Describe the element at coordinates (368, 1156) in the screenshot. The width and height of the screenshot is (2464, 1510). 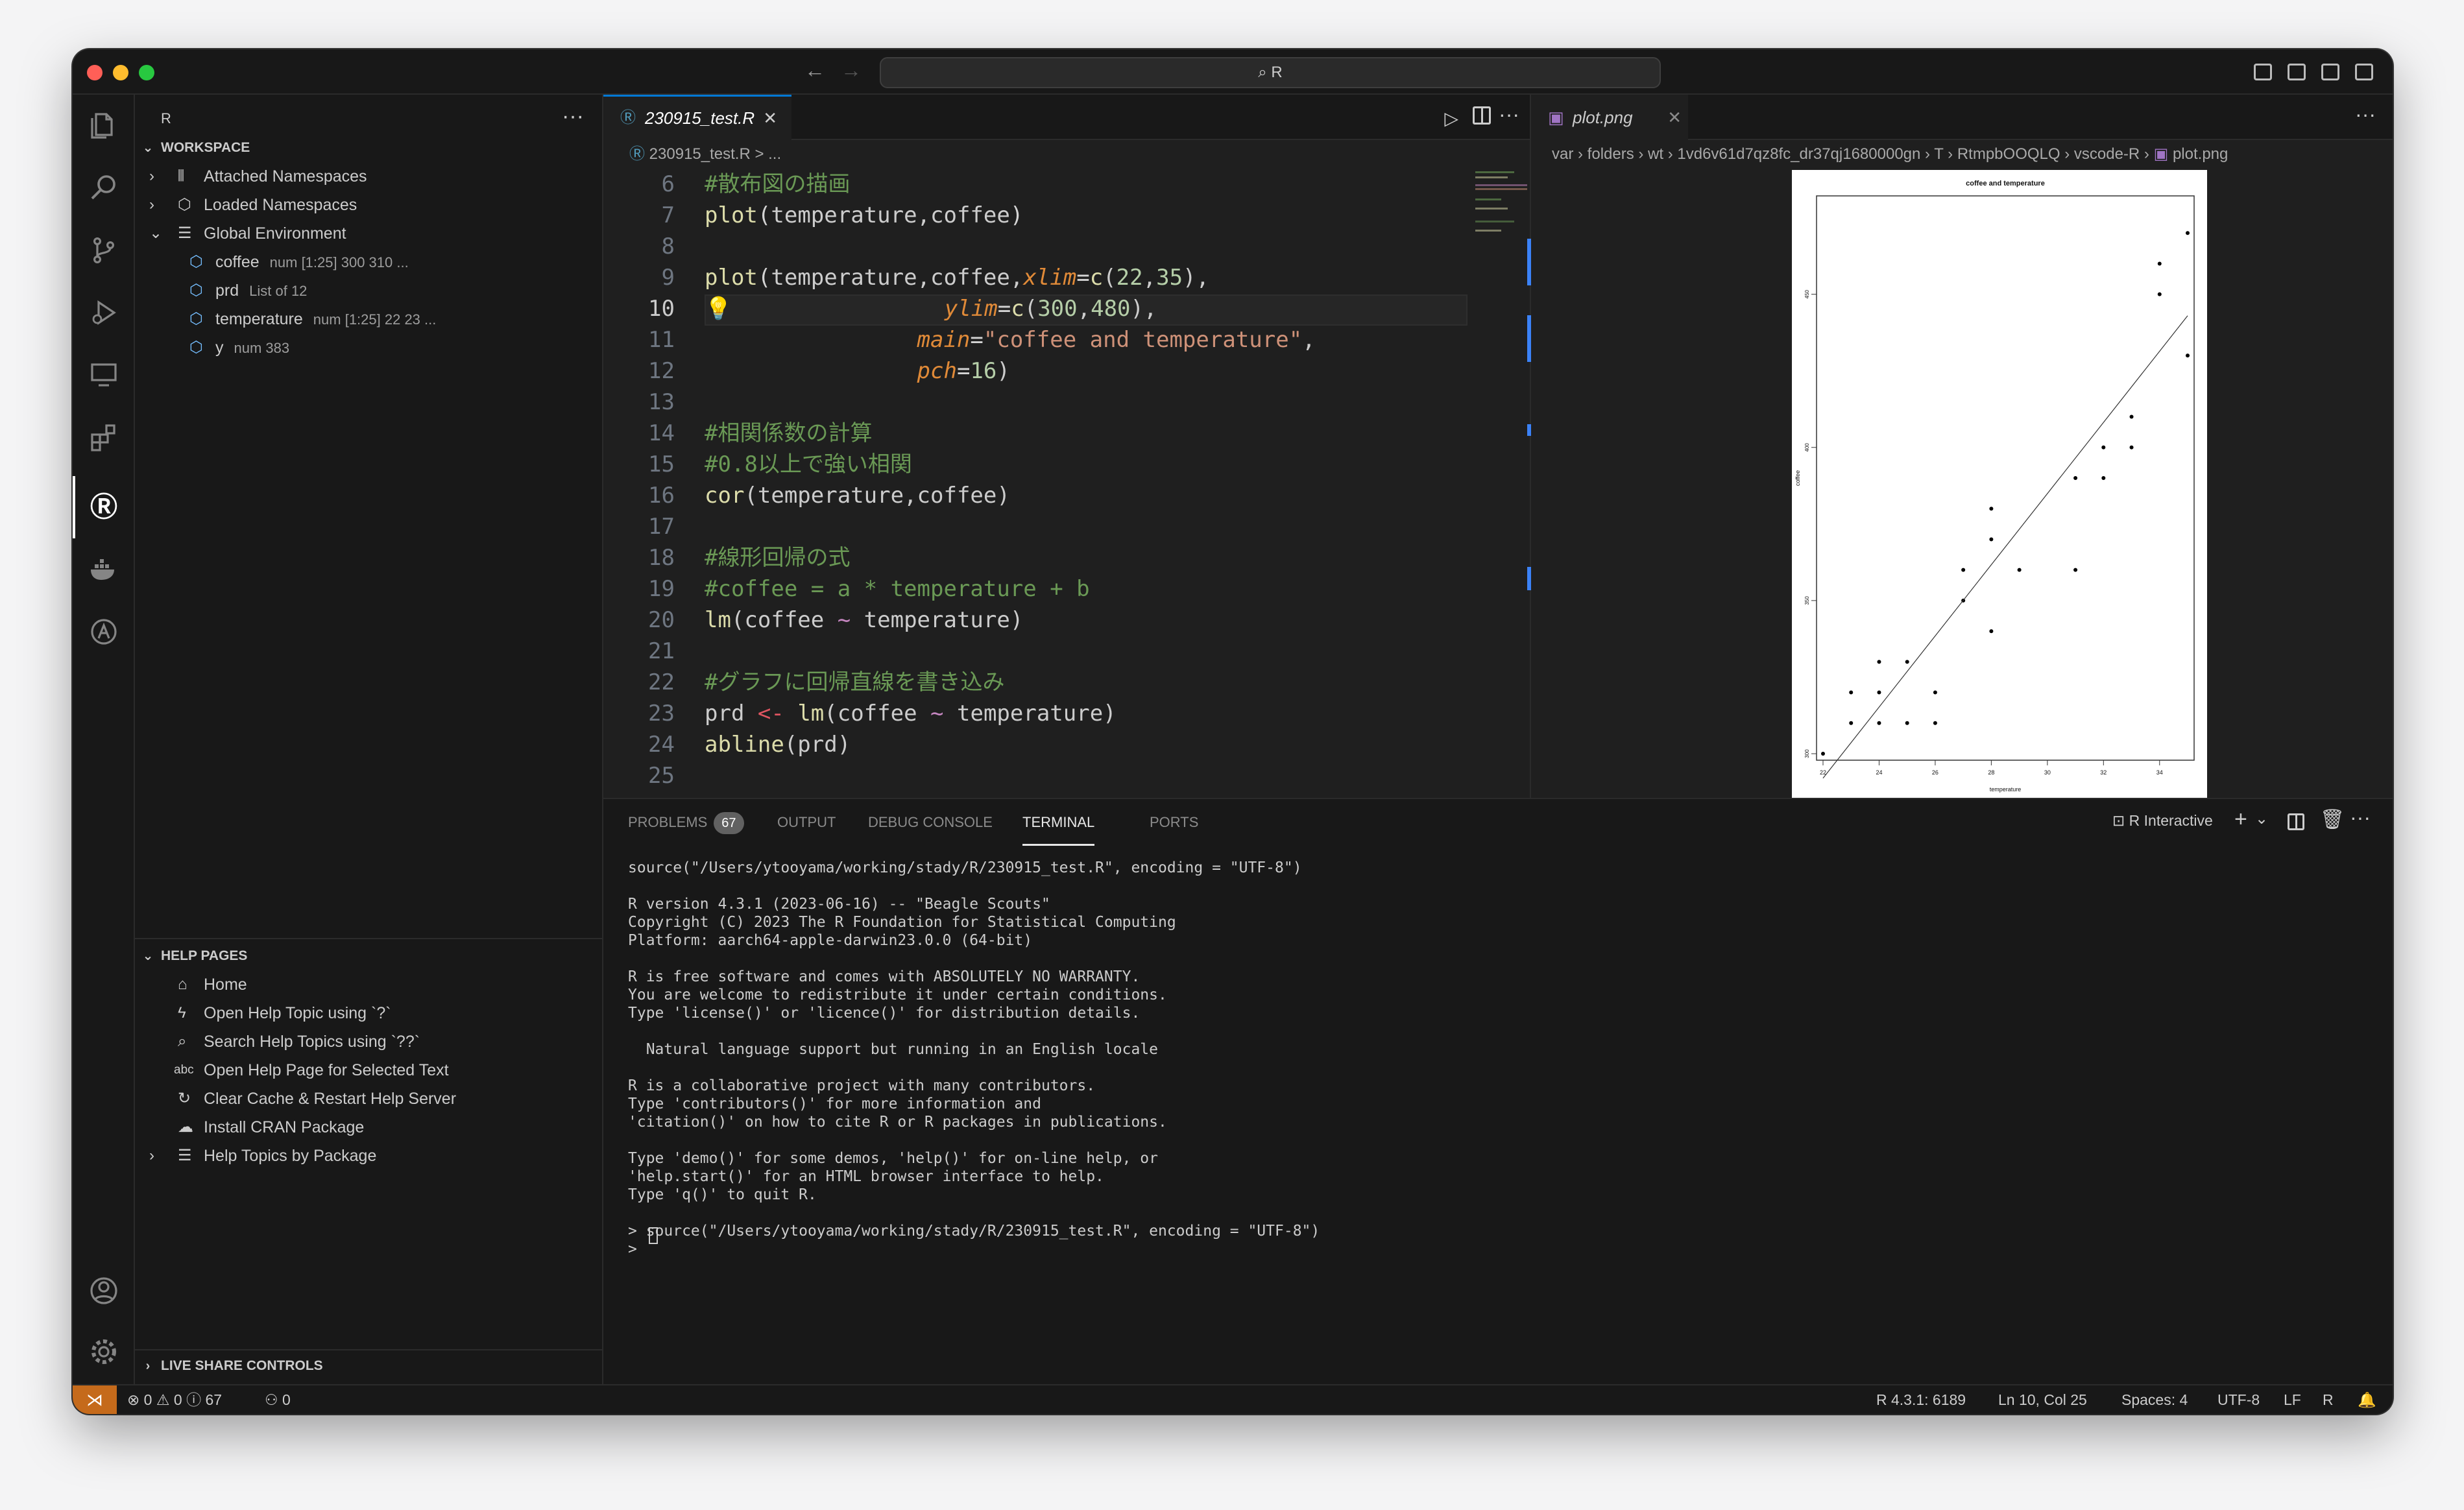
I see `help-item-topics-by-package: › ☰ Help Topics by Package` at that location.